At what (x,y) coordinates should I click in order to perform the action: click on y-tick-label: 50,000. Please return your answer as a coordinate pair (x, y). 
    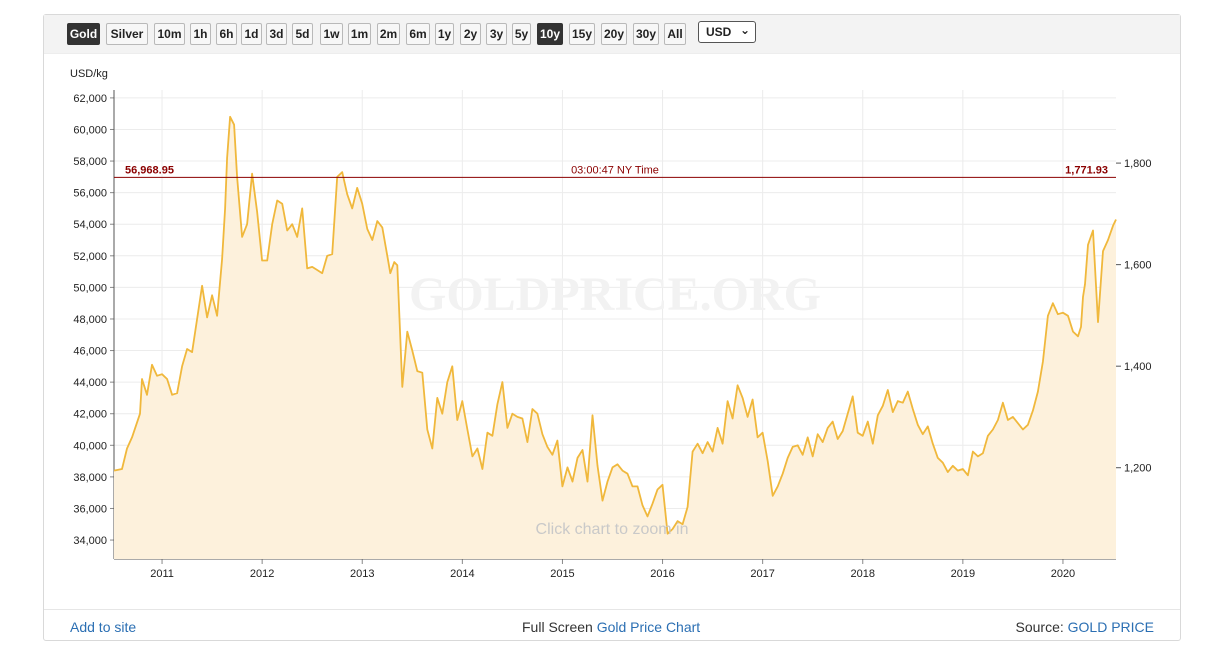
    Looking at the image, I should click on (90, 288).